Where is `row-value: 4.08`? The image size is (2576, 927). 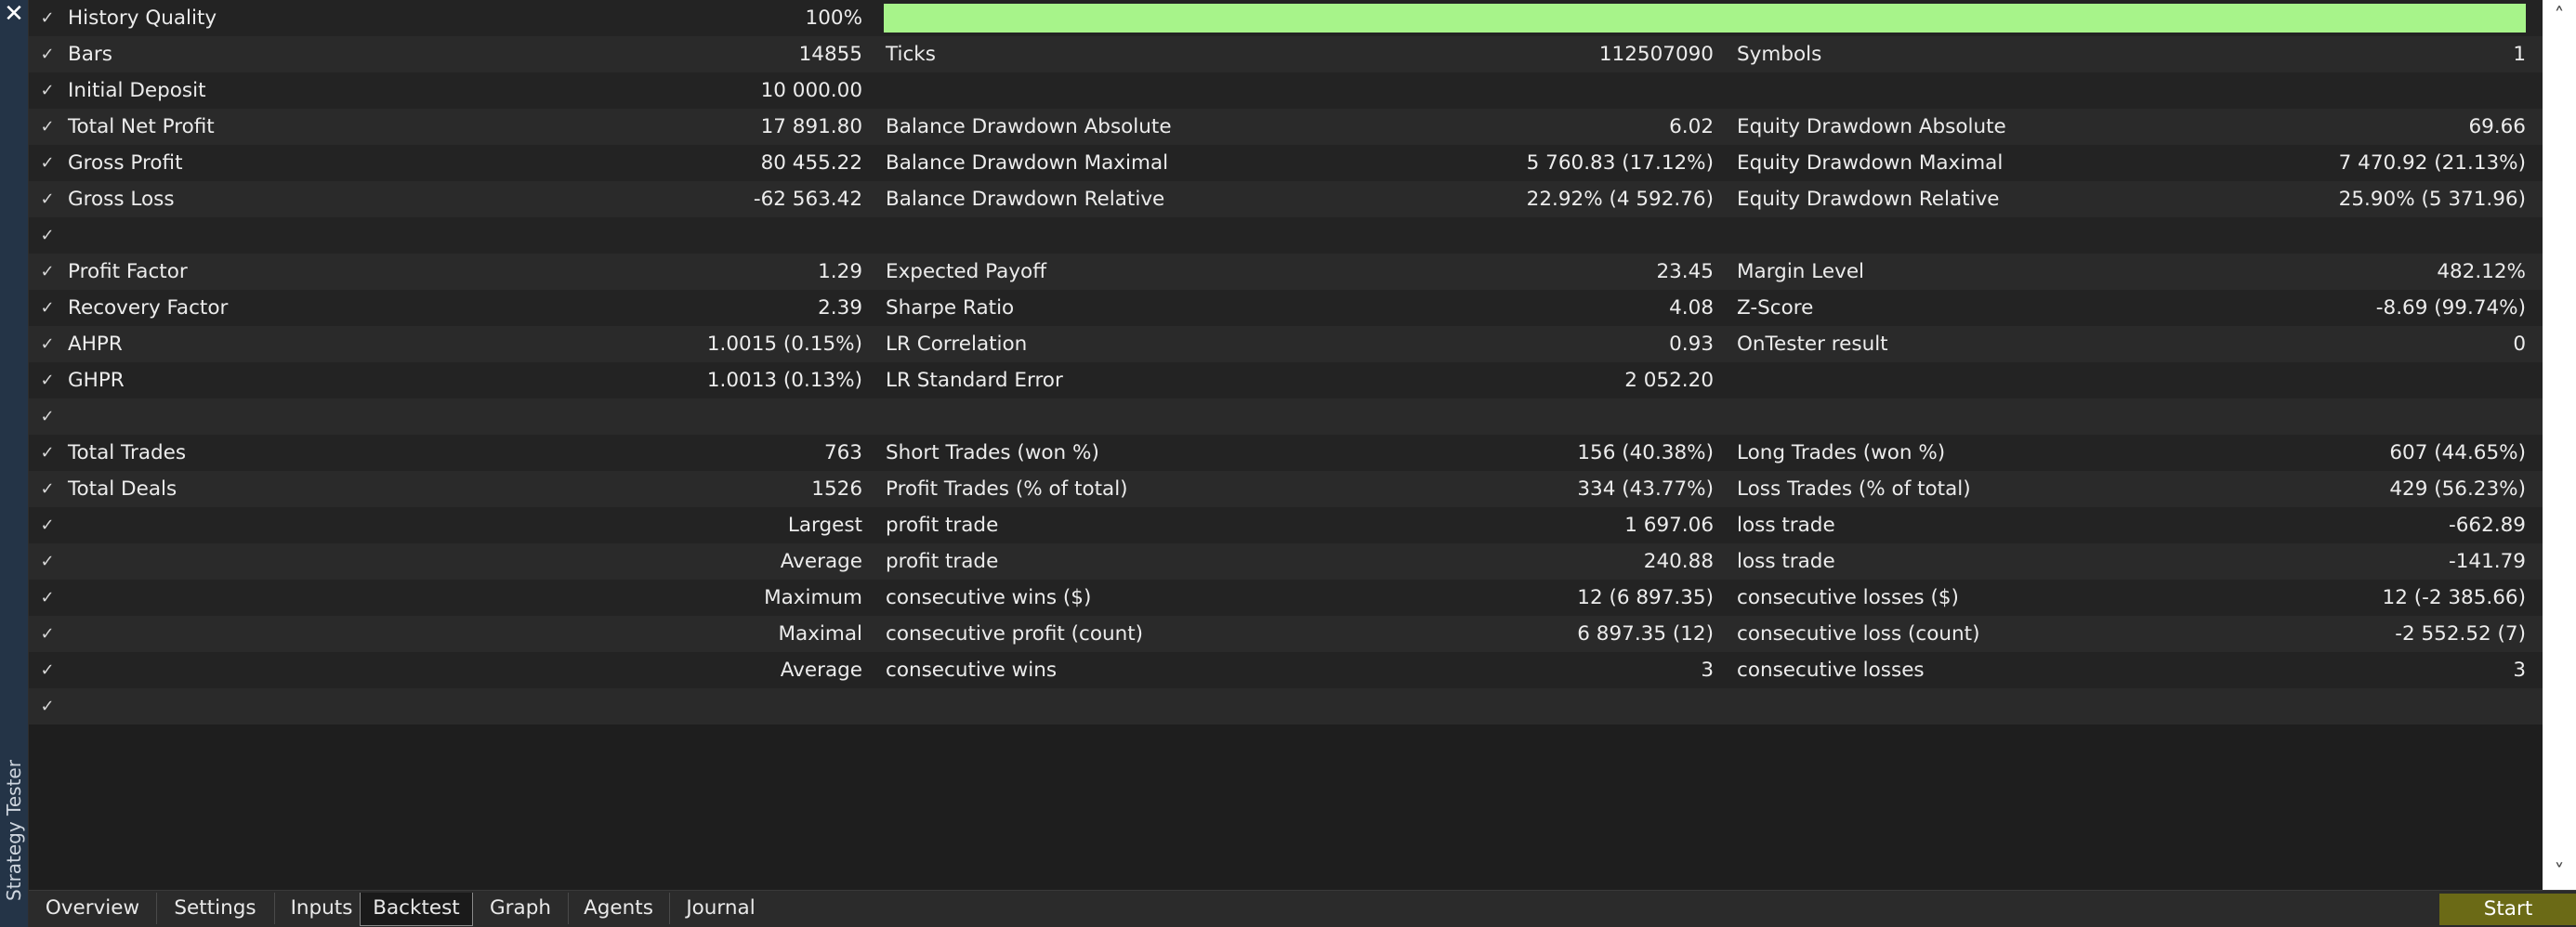 row-value: 4.08 is located at coordinates (1691, 308).